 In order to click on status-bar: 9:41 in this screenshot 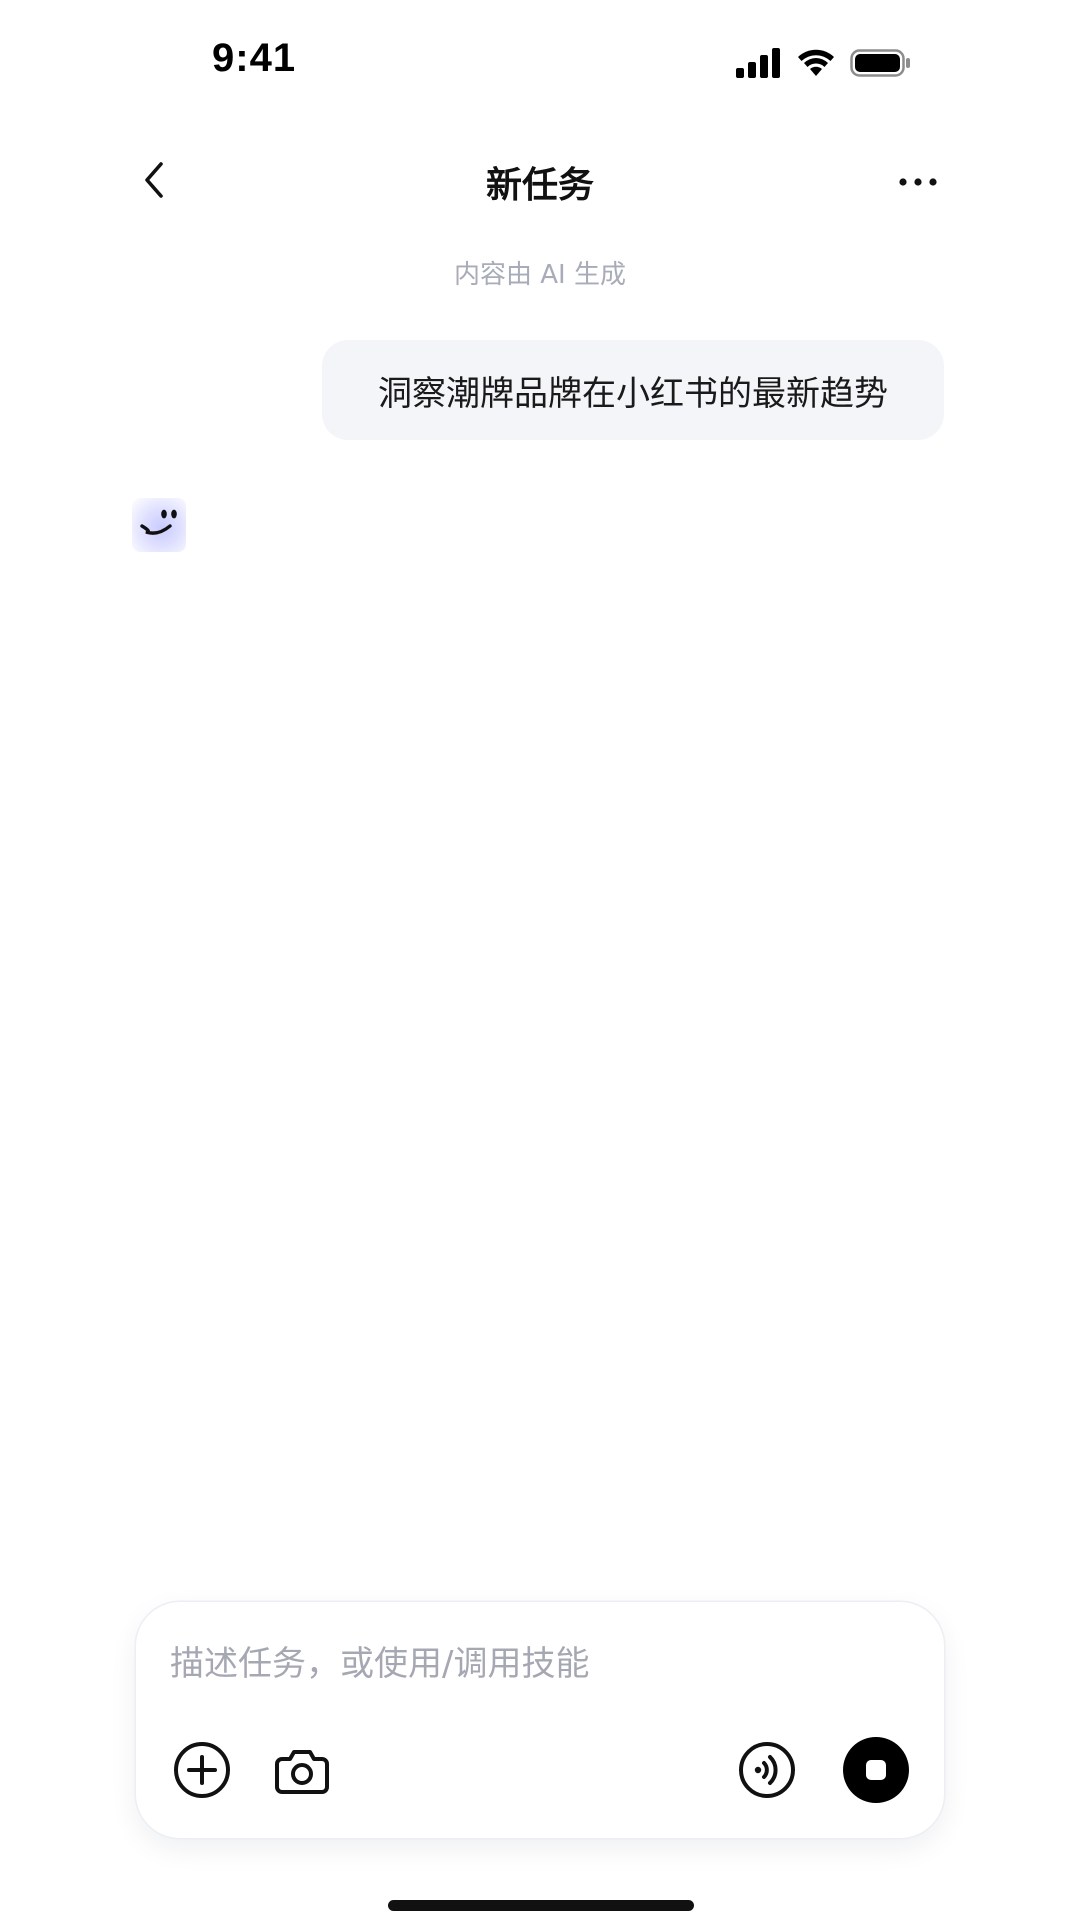, I will do `click(540, 60)`.